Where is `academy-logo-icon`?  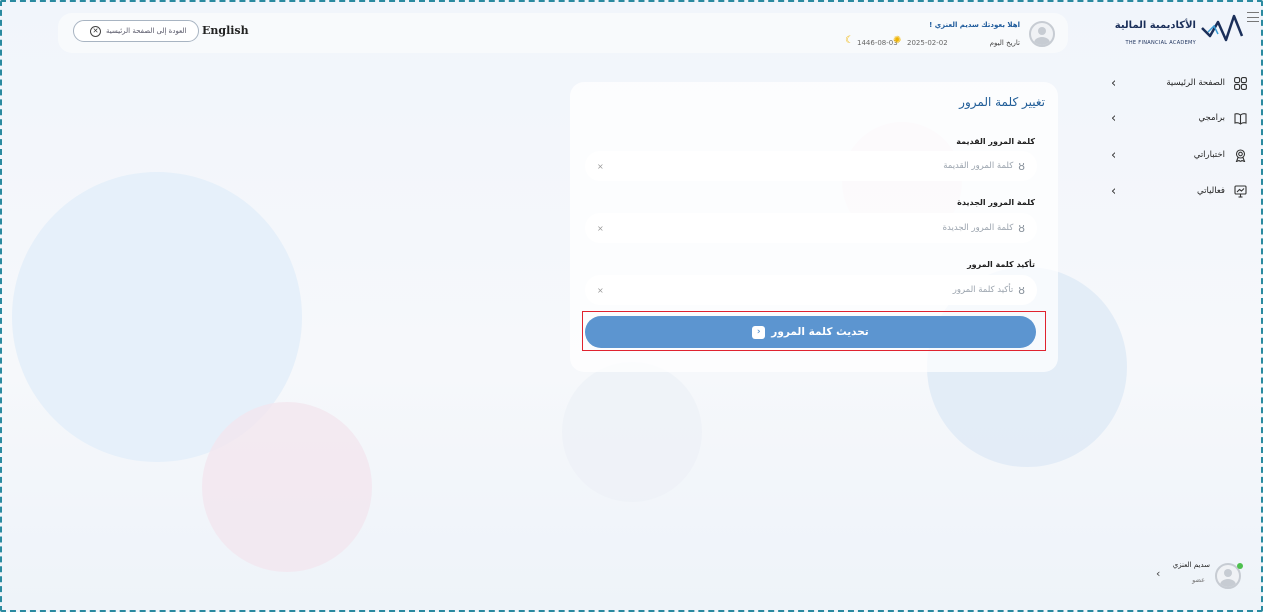 academy-logo-icon is located at coordinates (1222, 28).